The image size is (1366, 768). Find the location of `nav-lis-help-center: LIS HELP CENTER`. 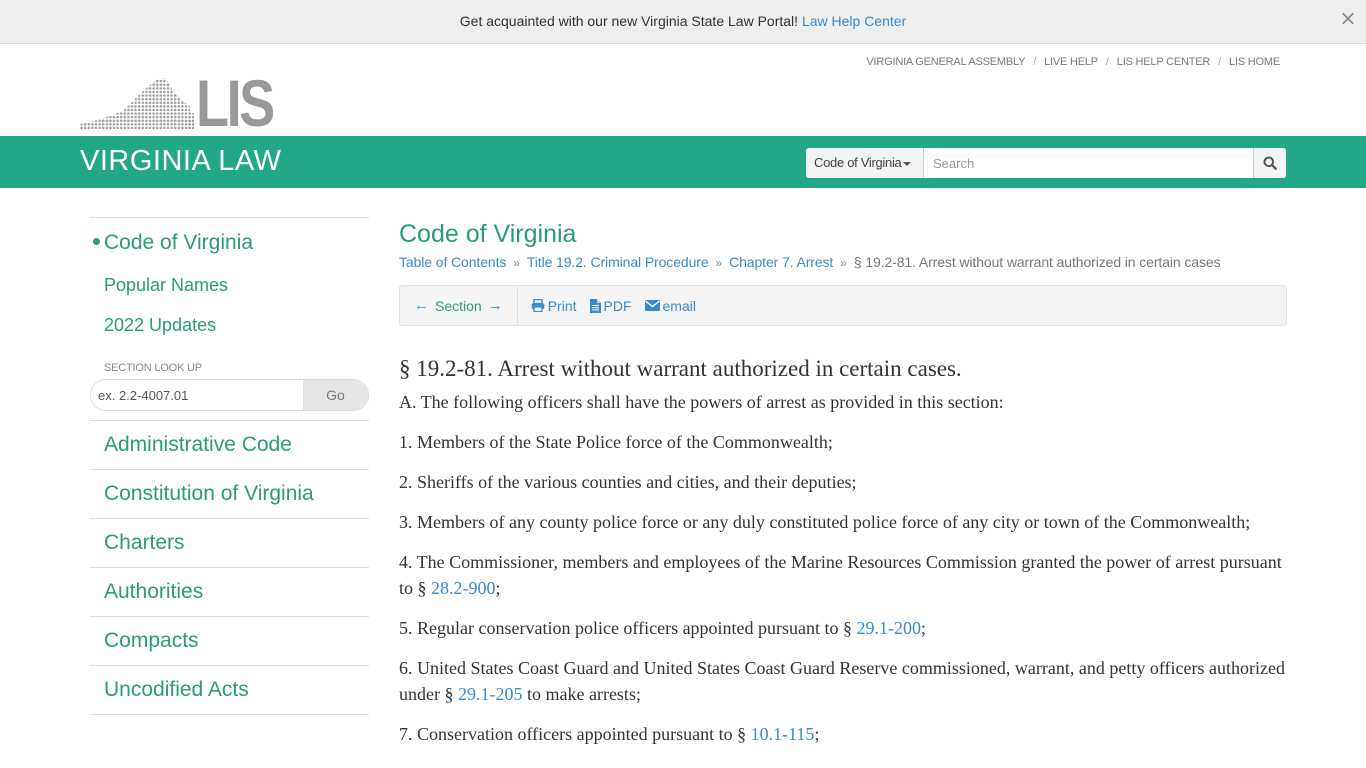

nav-lis-help-center: LIS HELP CENTER is located at coordinates (1164, 62).